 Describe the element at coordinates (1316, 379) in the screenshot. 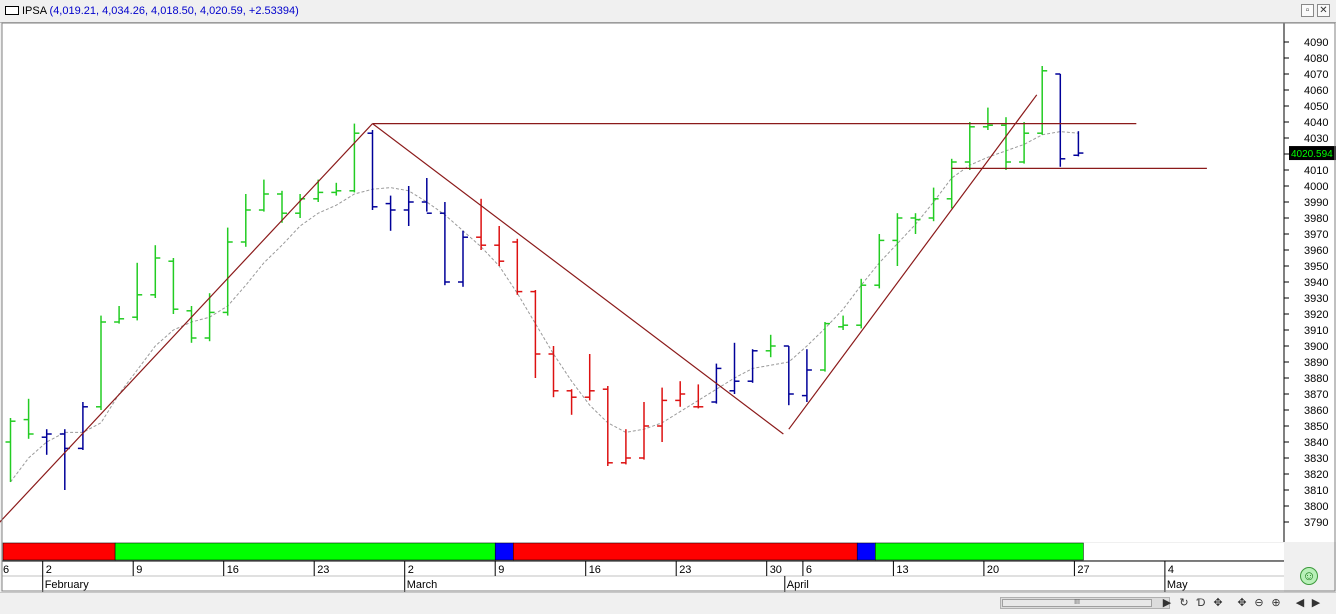

I see `y-tick-label: 3880` at that location.